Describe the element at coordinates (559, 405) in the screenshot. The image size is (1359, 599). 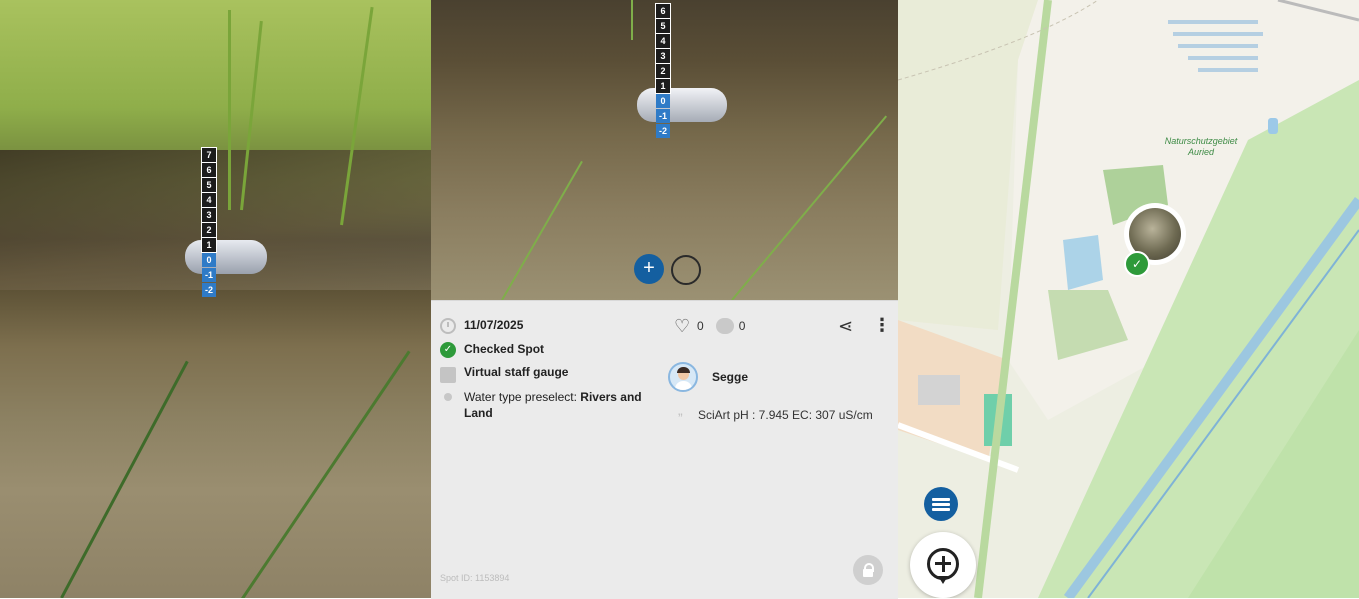
I see `water-type-text: Water type preselect: Rivers and Land` at that location.